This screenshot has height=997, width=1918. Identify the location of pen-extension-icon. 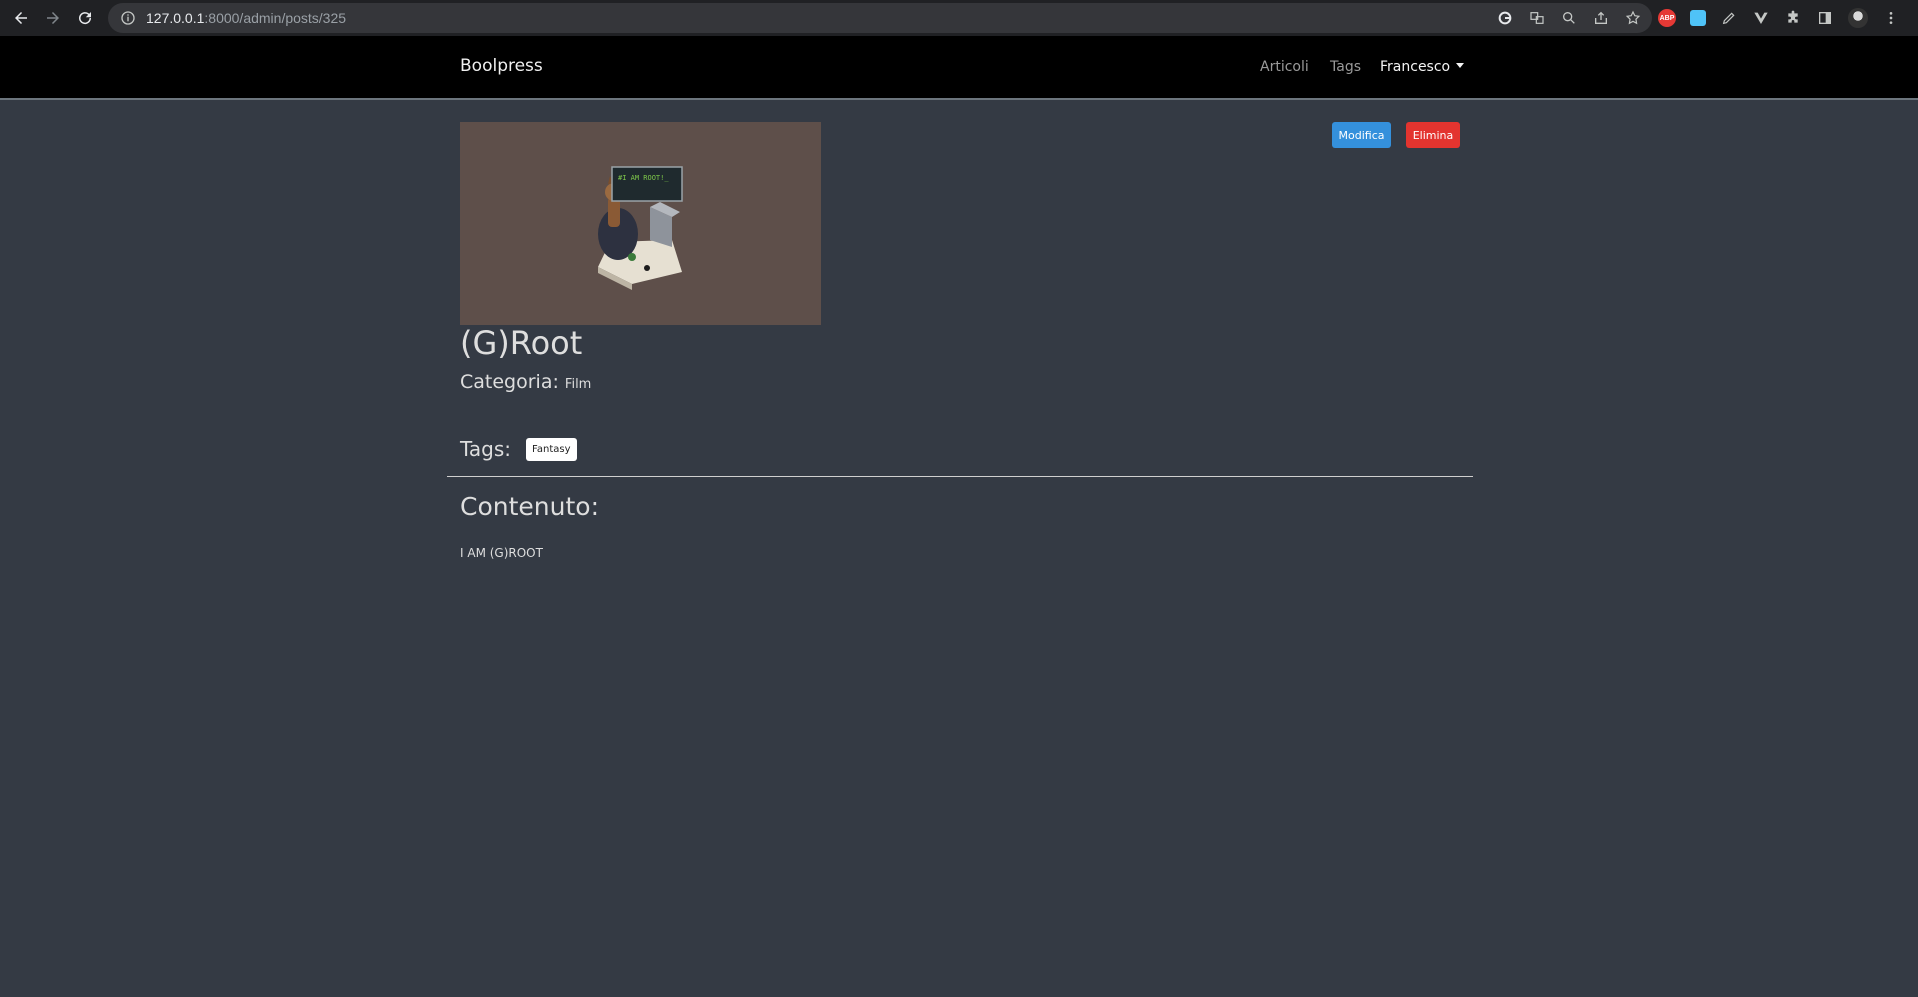
(1729, 18).